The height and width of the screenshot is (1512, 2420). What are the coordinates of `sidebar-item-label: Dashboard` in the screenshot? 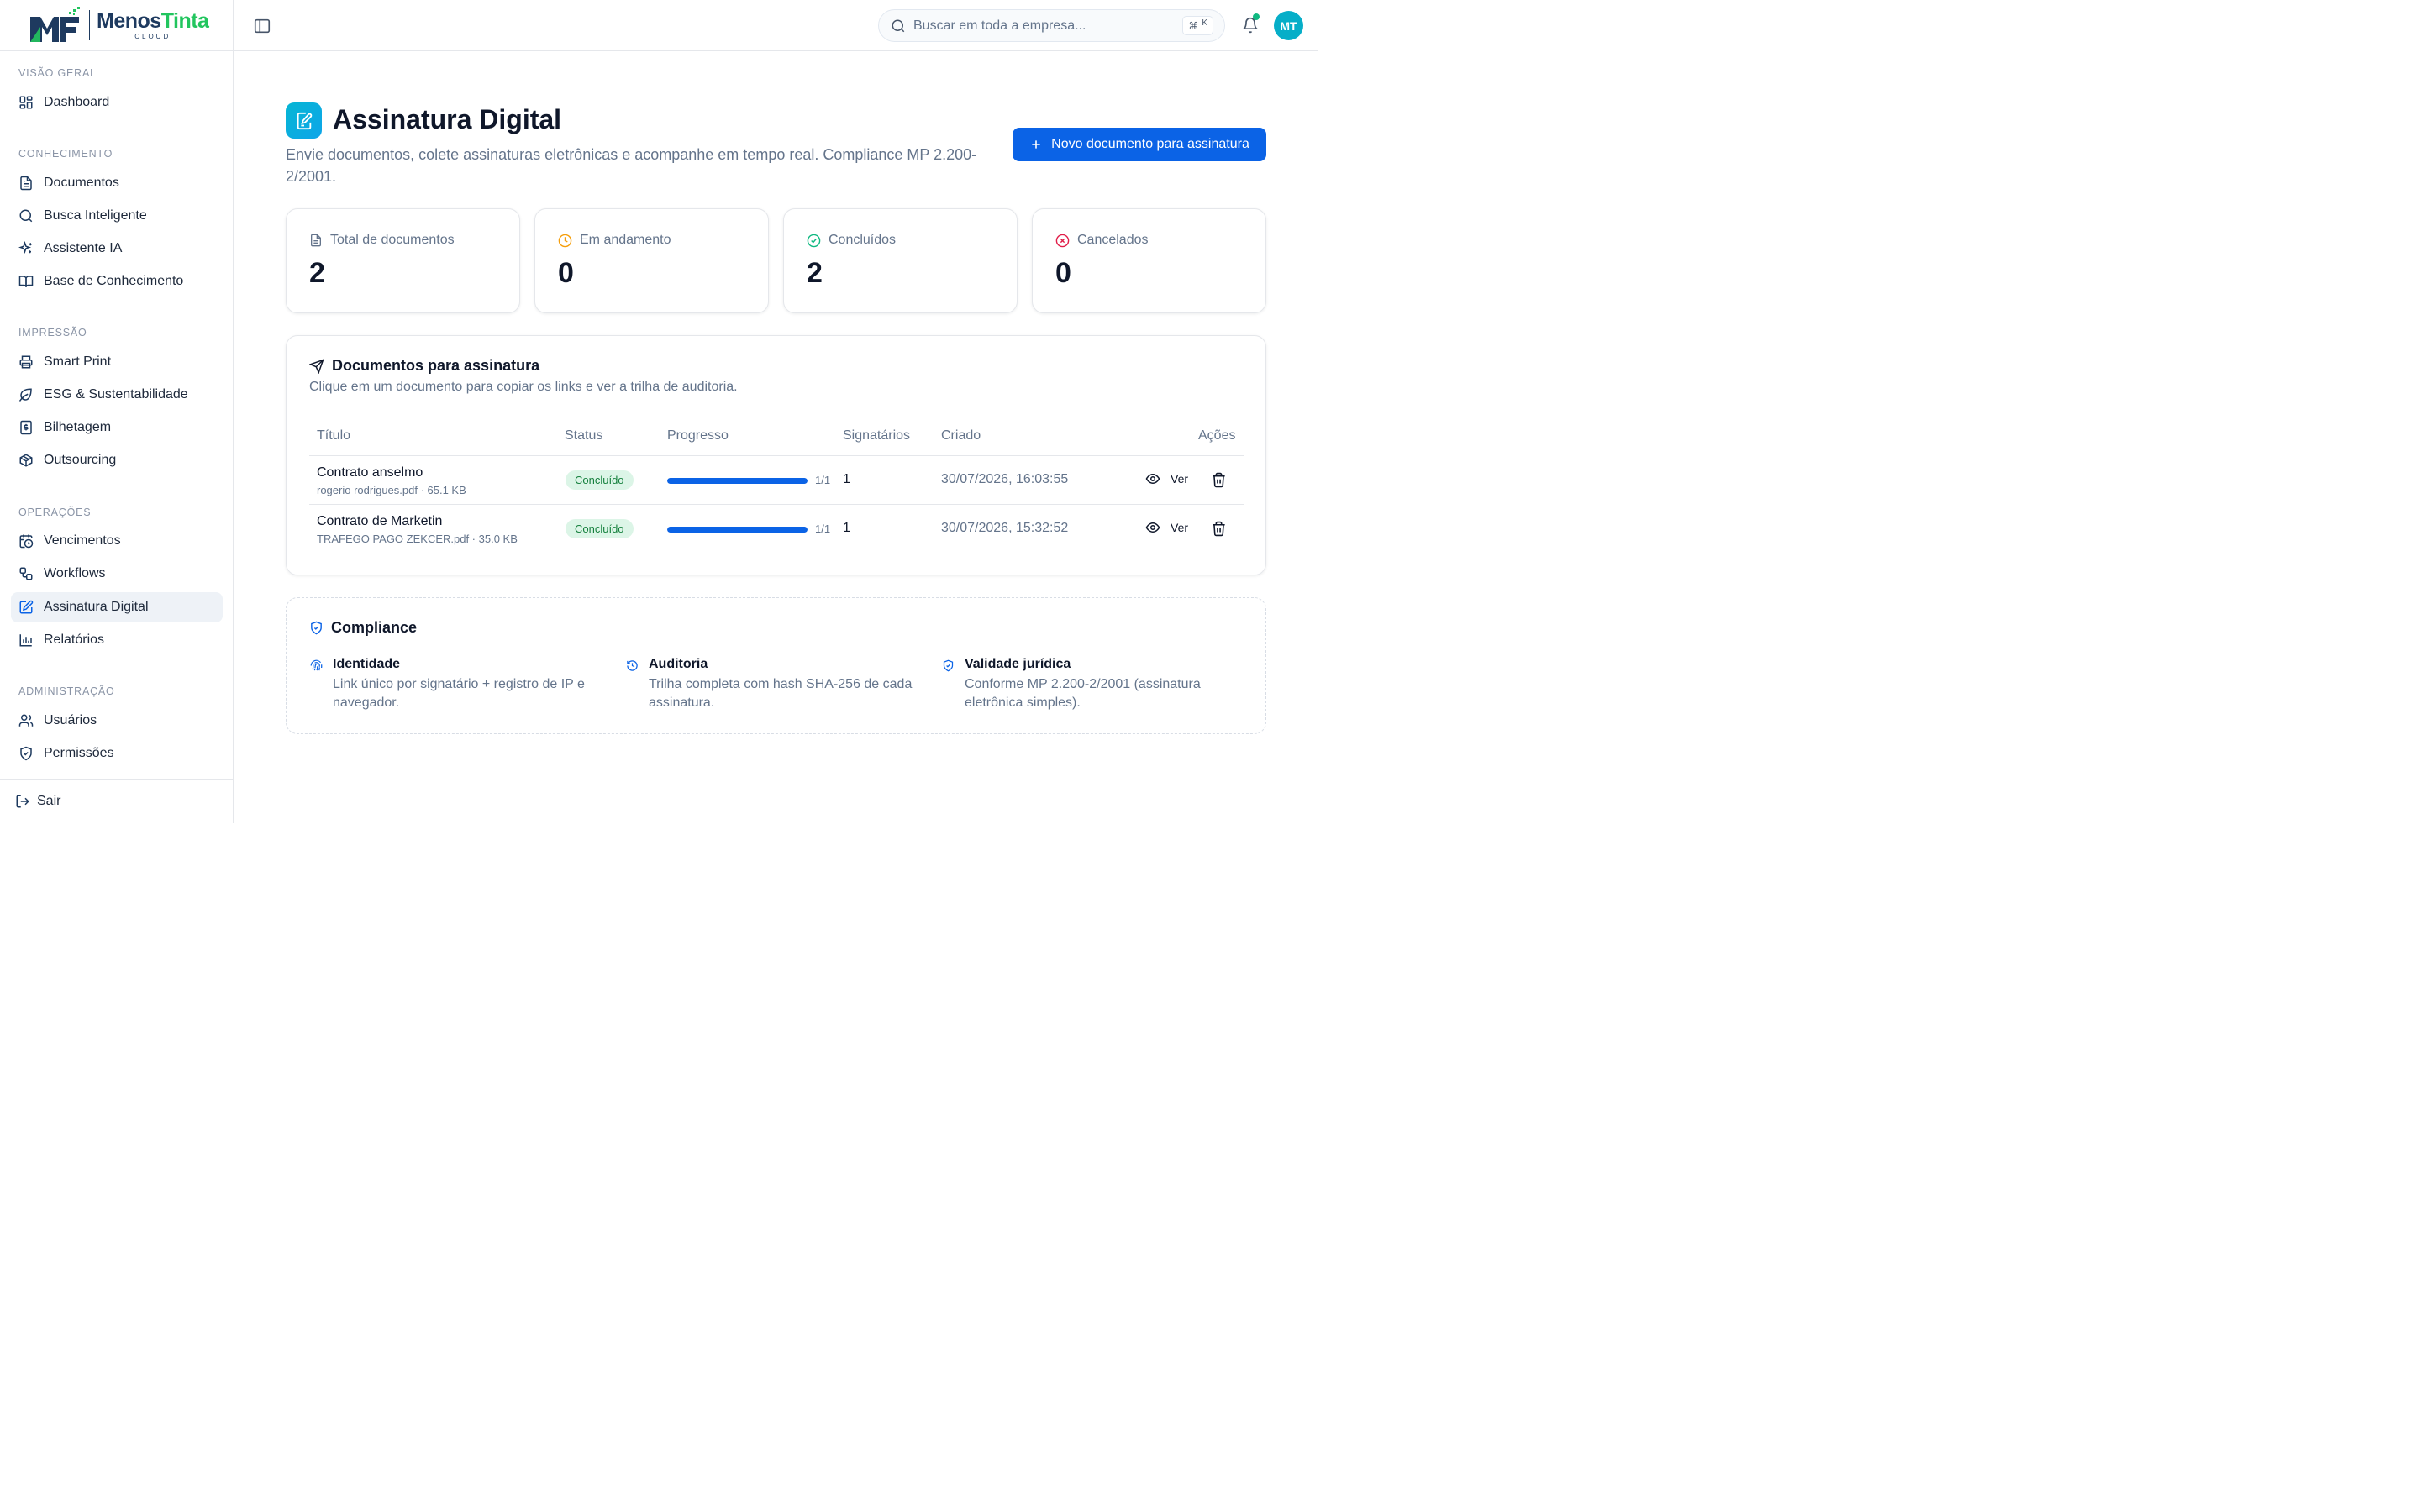 It's located at (77, 102).